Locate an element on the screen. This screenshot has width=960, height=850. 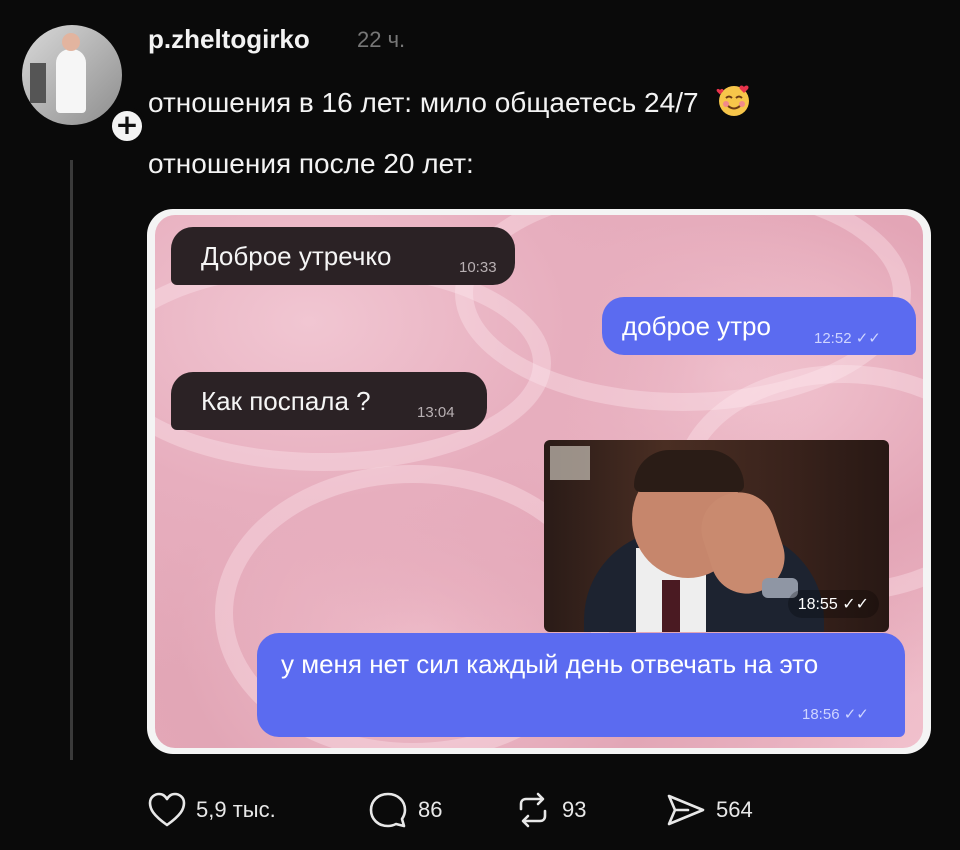
like-button: 5,9 тыс. is located at coordinates (212, 810).